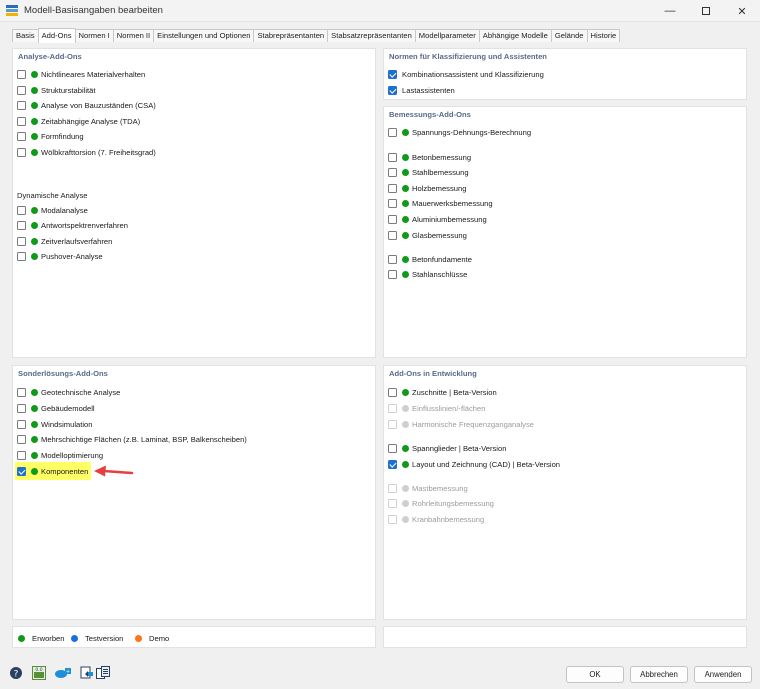  Describe the element at coordinates (421, 90) in the screenshot. I see `addon-row: Lastassistenten` at that location.